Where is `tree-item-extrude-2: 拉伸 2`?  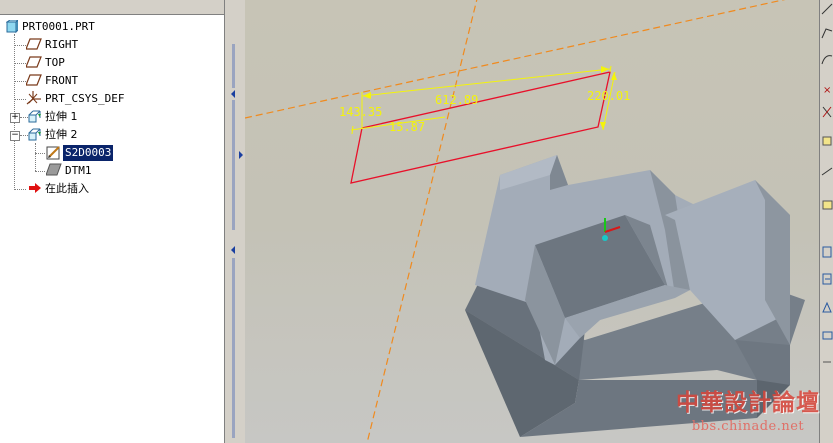 tree-item-extrude-2: 拉伸 2 is located at coordinates (54, 135).